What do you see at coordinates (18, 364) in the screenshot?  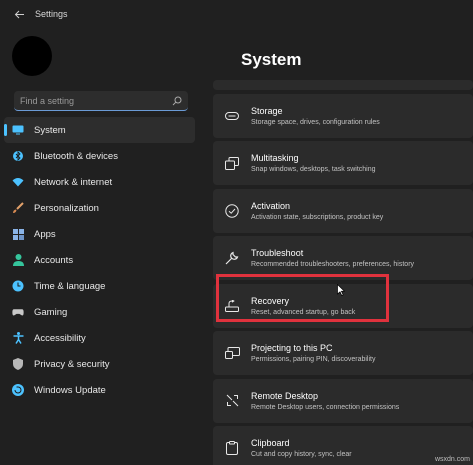 I see `shield-icon` at bounding box center [18, 364].